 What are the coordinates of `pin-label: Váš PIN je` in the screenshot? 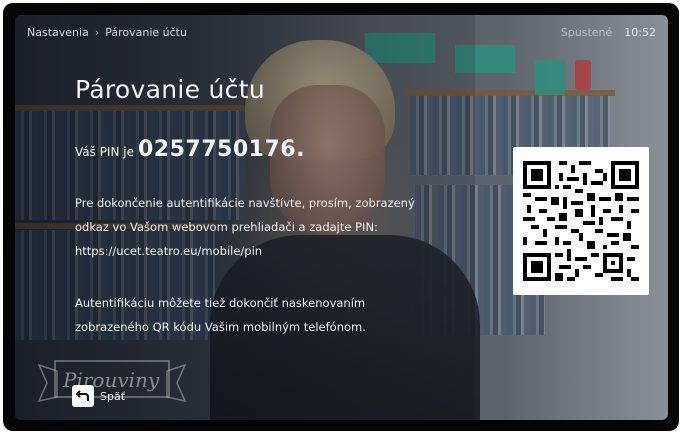 It's located at (104, 152).